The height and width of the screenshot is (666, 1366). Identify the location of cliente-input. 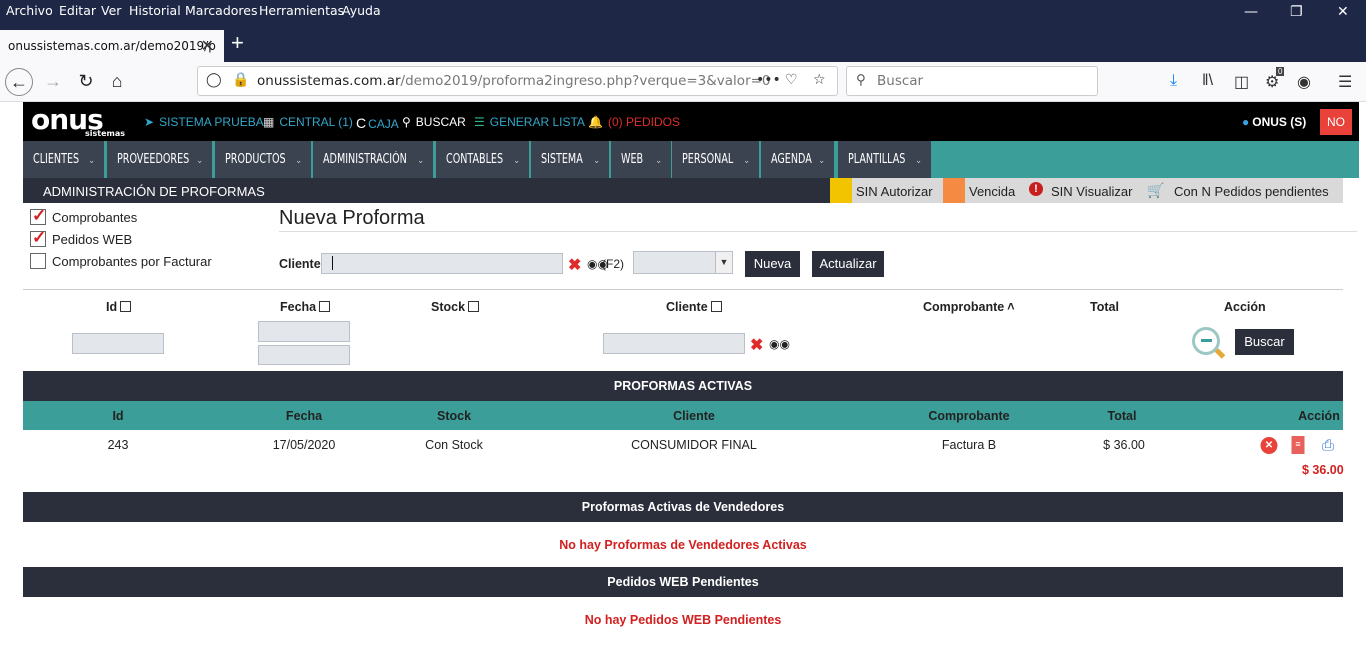
(442, 263).